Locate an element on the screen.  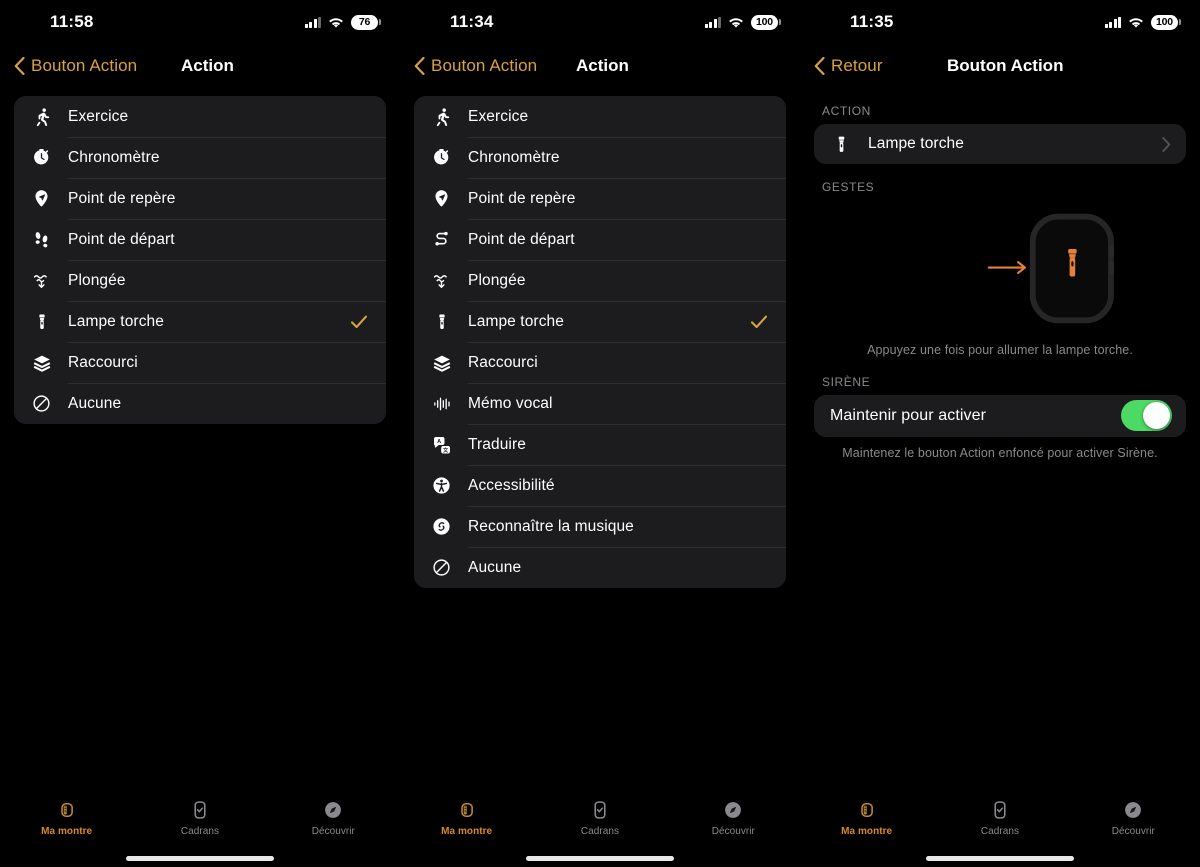
svg-text: A is located at coordinates (439, 442).